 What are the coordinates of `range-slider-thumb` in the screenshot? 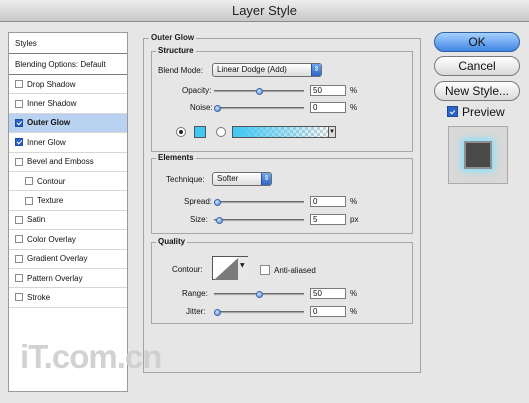 It's located at (259, 294).